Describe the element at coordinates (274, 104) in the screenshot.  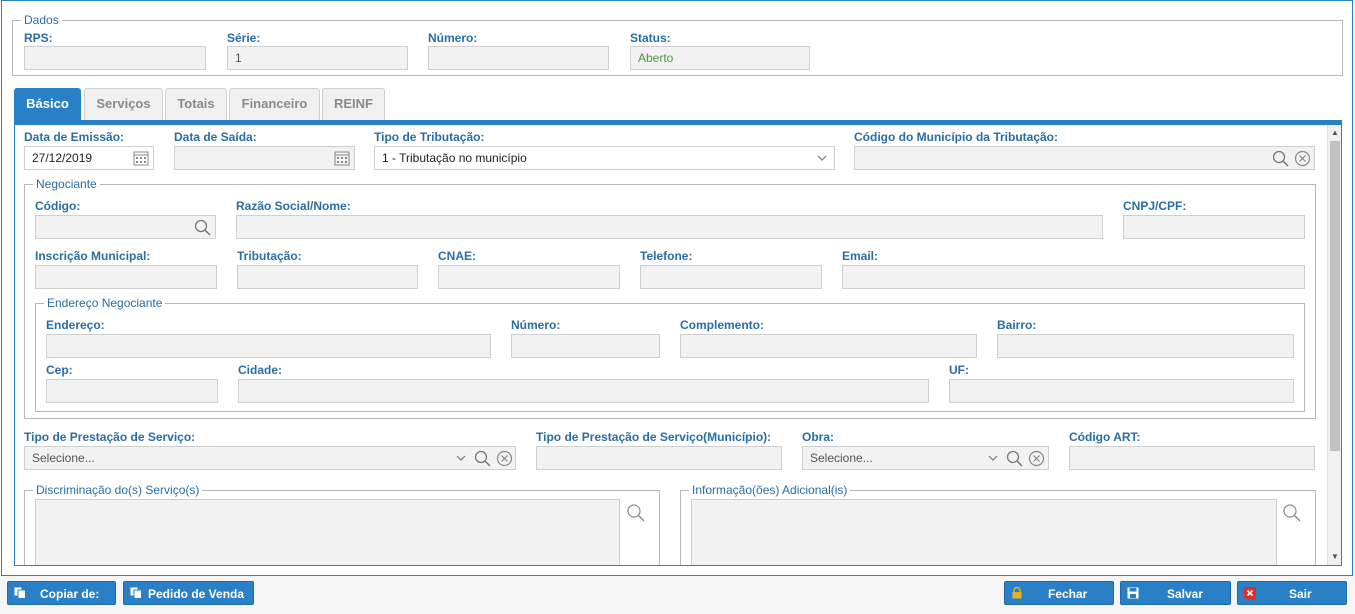
I see `tab-financeiro: Financeiro` at that location.